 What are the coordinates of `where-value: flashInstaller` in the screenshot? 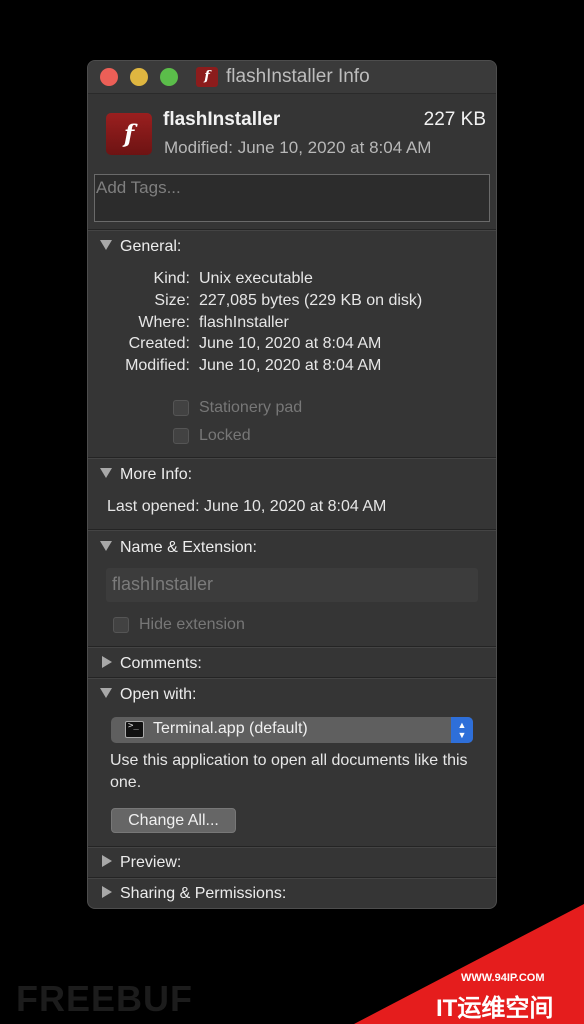 It's located at (244, 322).